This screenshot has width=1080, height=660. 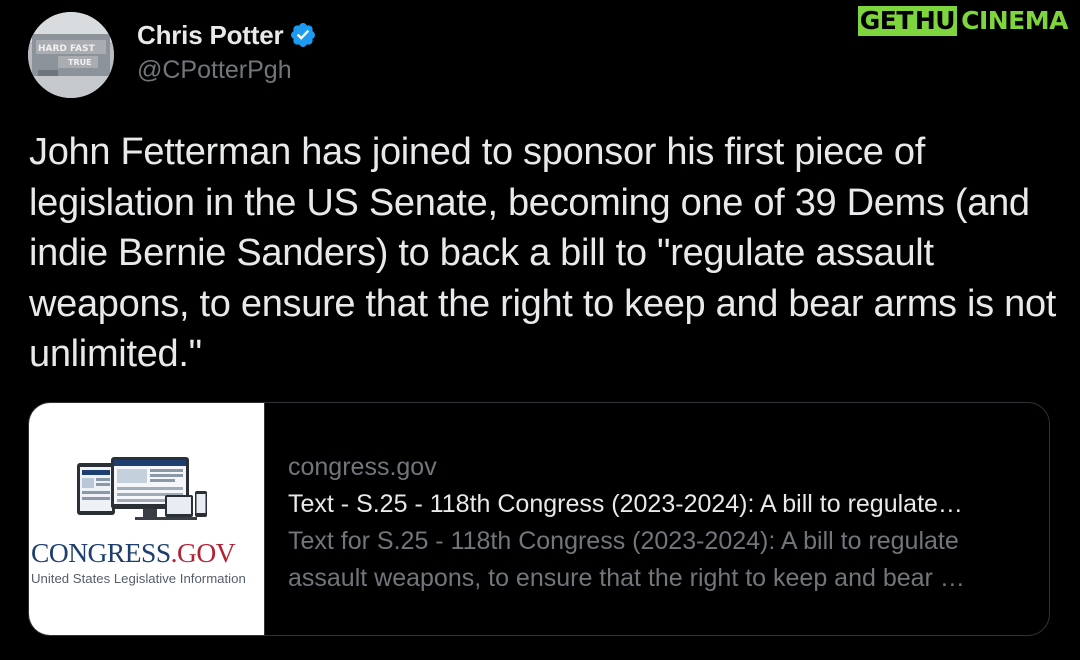 I want to click on card-domain: congress.gov, so click(x=362, y=467).